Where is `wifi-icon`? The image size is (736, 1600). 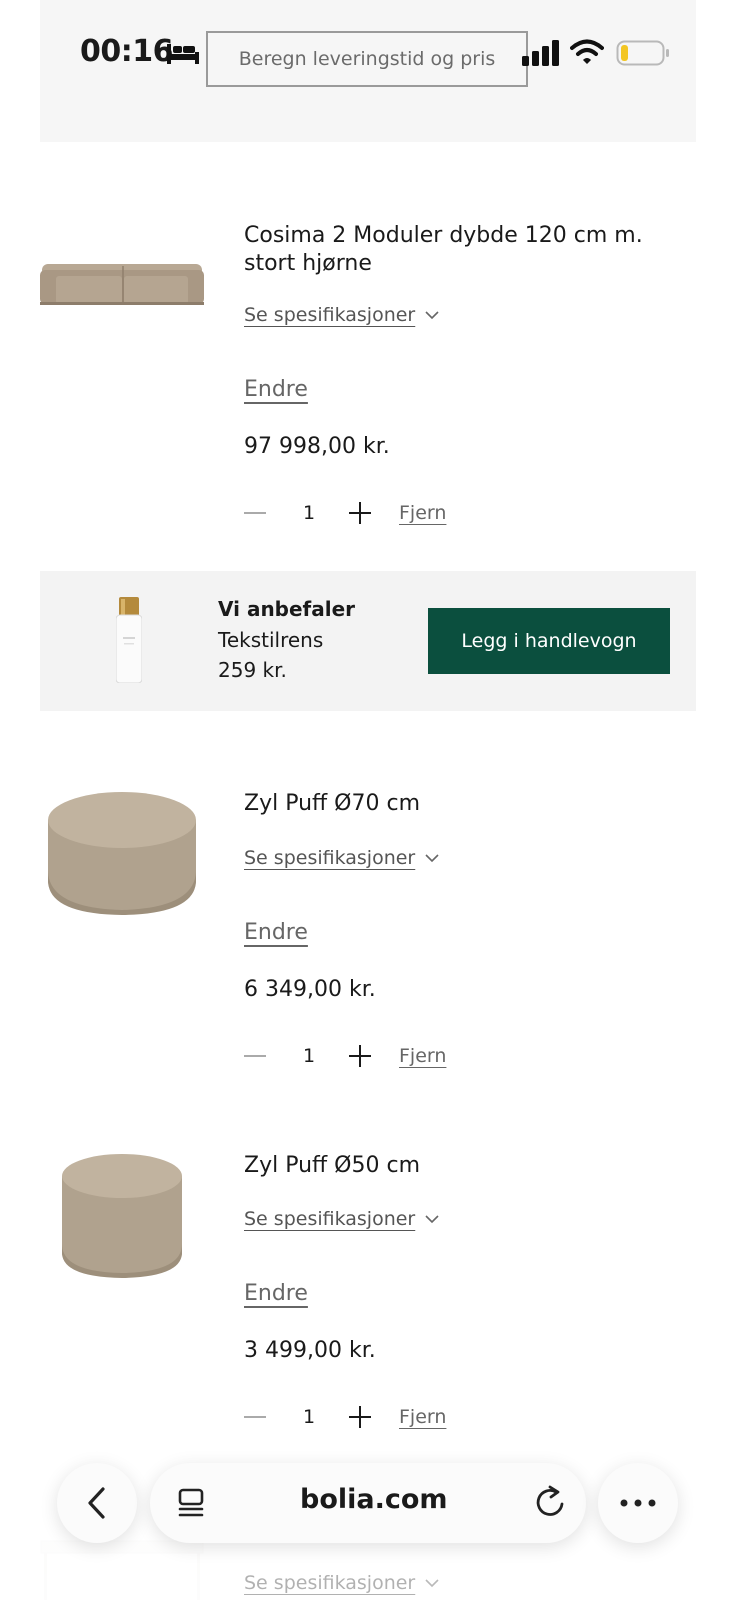 wifi-icon is located at coordinates (587, 51).